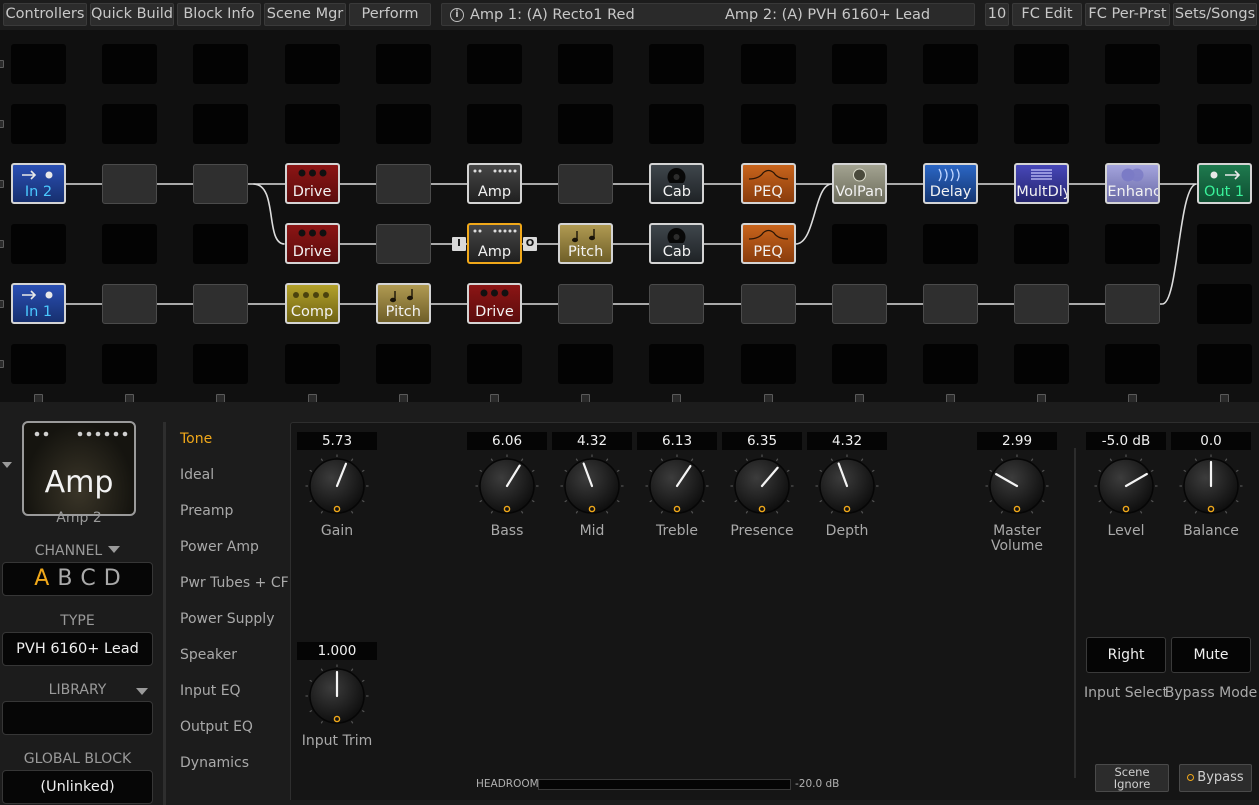  What do you see at coordinates (1042, 183) in the screenshot?
I see `block-multdly: MultDly` at bounding box center [1042, 183].